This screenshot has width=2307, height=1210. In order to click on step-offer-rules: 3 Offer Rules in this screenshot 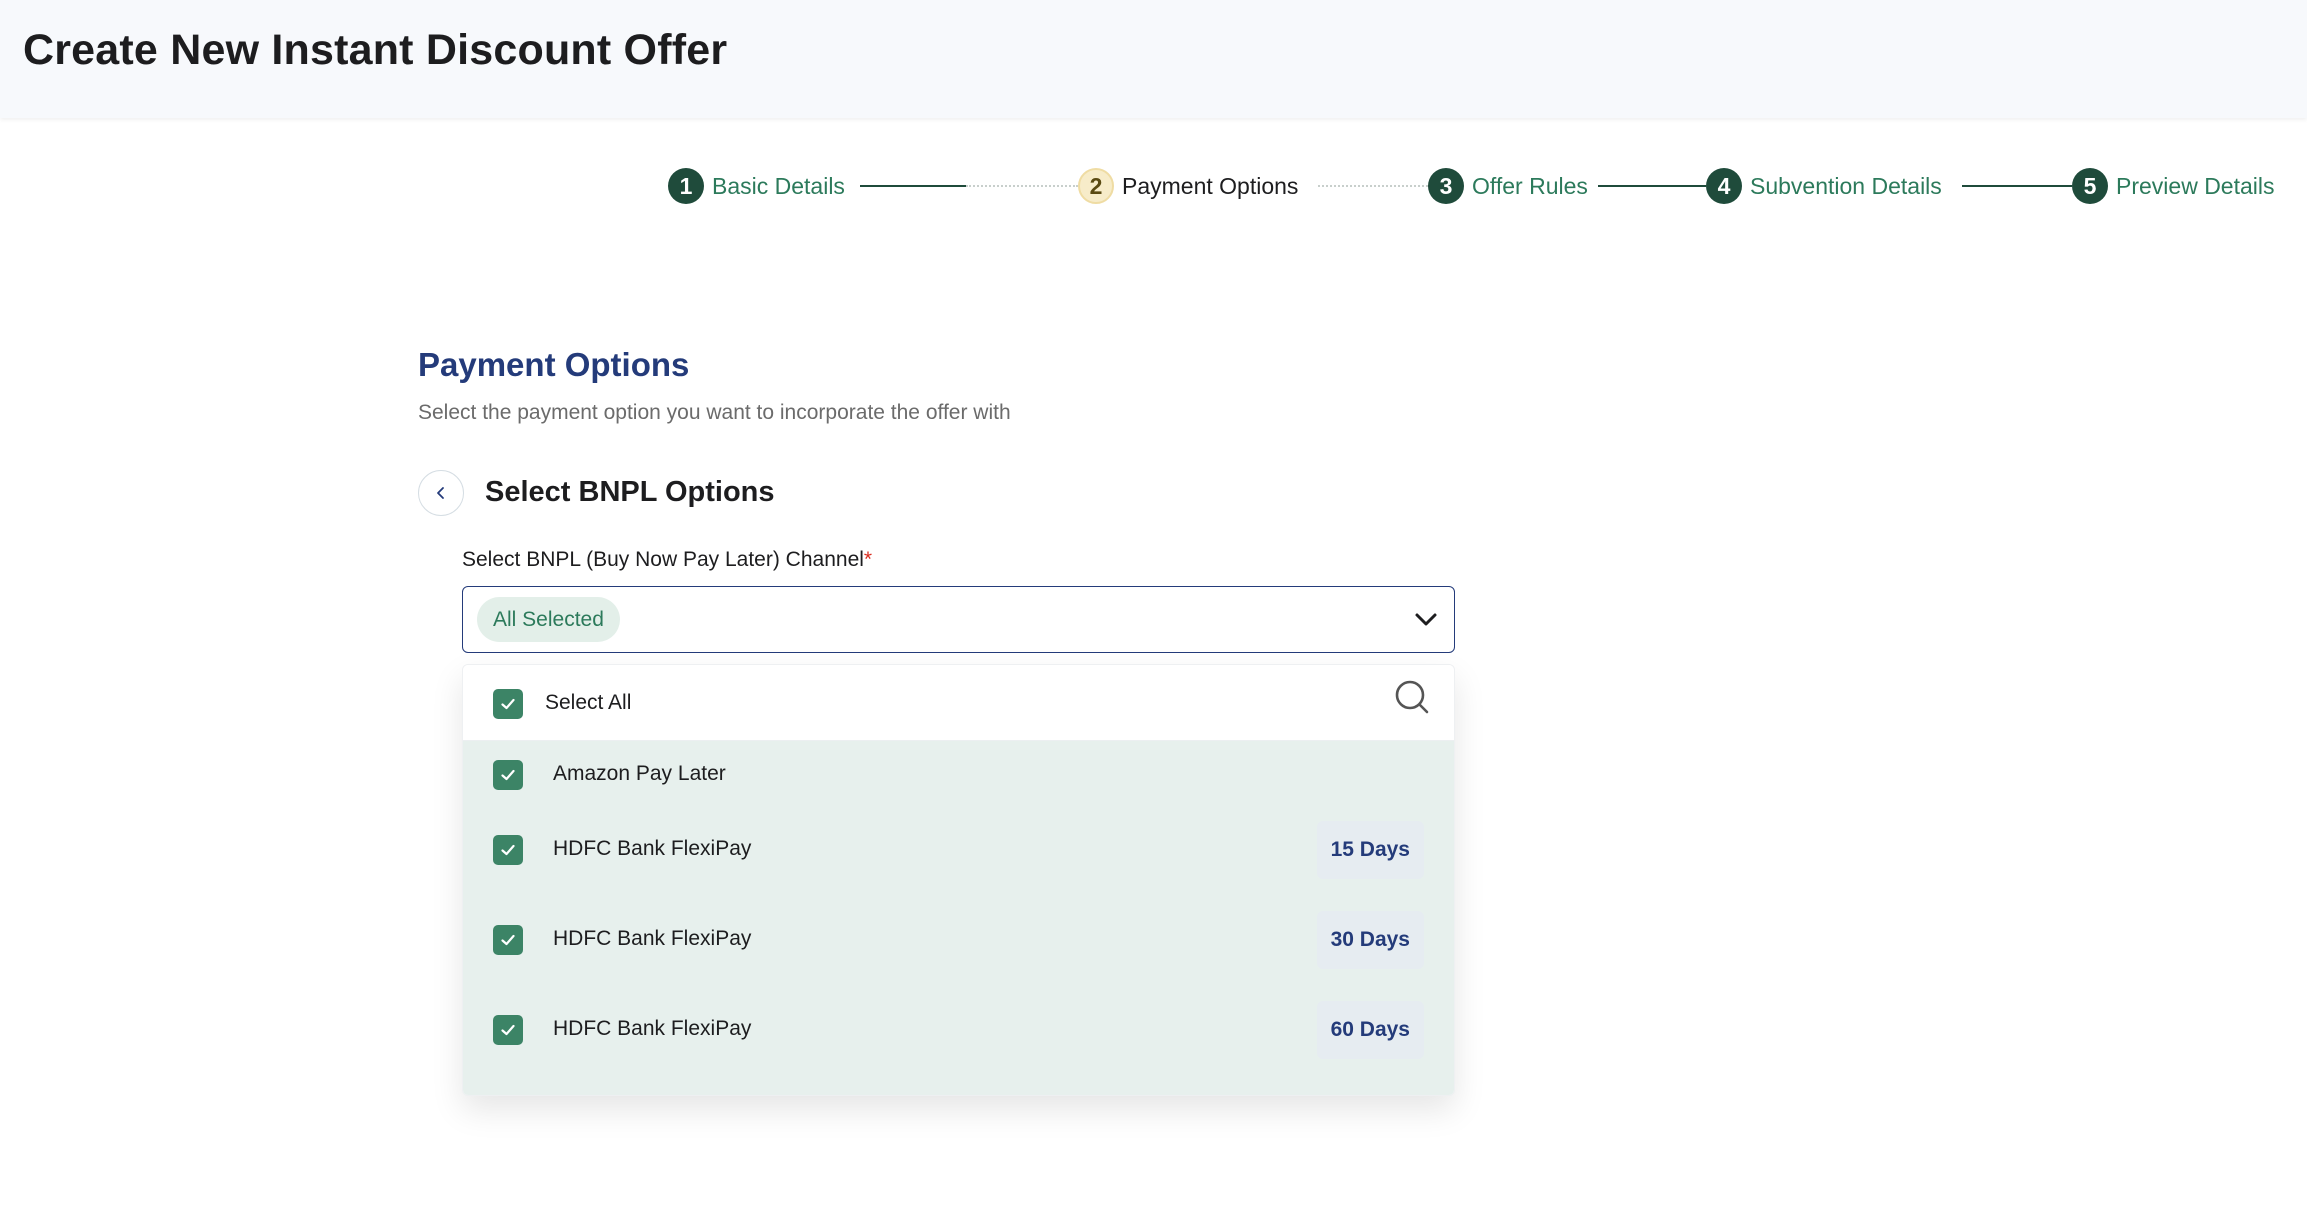, I will do `click(1508, 186)`.